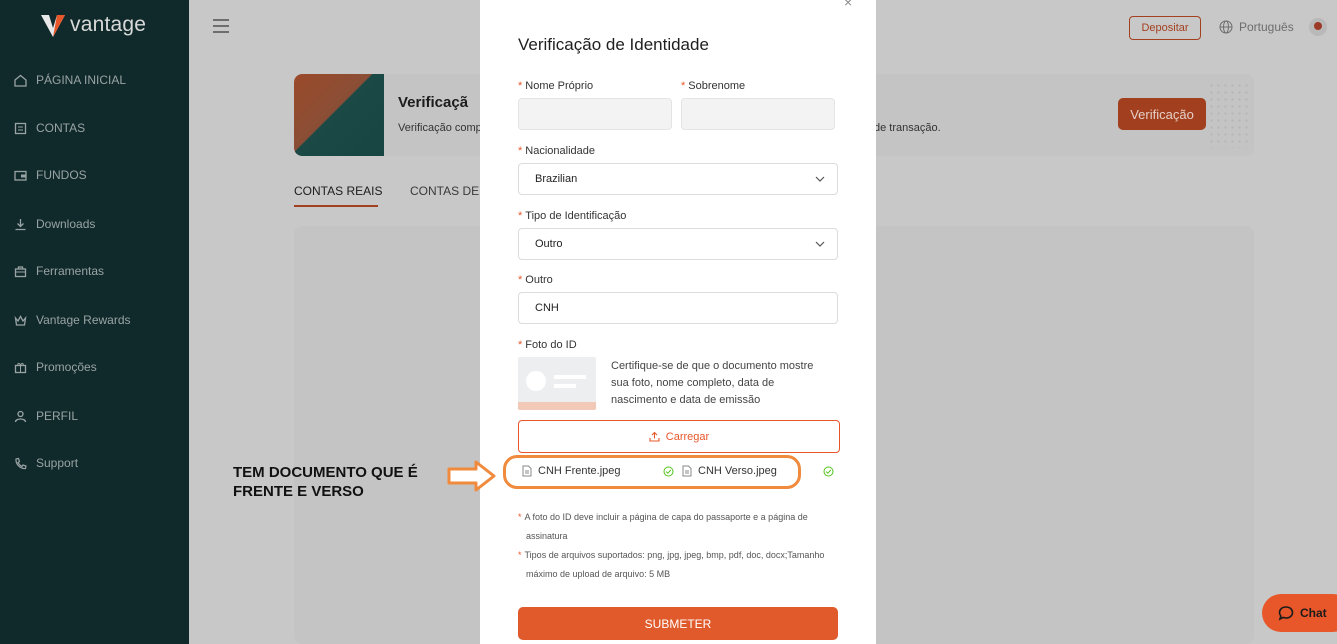 The image size is (1337, 644). Describe the element at coordinates (66, 224) in the screenshot. I see `sidebar-item-label: Downloads` at that location.